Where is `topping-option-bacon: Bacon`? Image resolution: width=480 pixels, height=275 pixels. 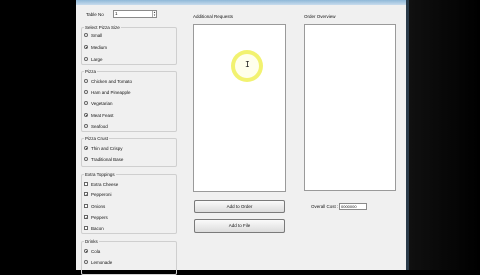 topping-option-bacon: Bacon is located at coordinates (94, 228).